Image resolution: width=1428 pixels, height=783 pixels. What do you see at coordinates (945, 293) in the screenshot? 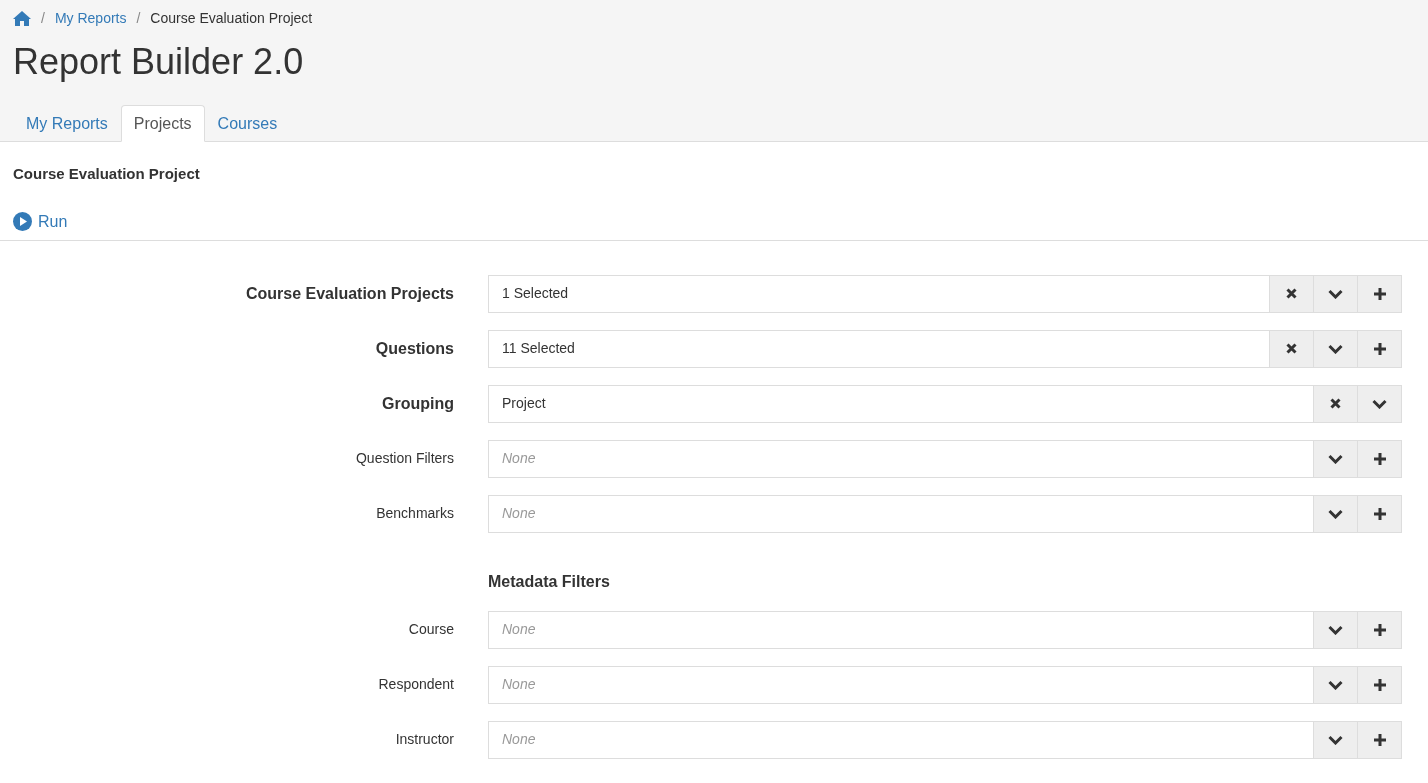
I see `select-field: 1 Selected` at bounding box center [945, 293].